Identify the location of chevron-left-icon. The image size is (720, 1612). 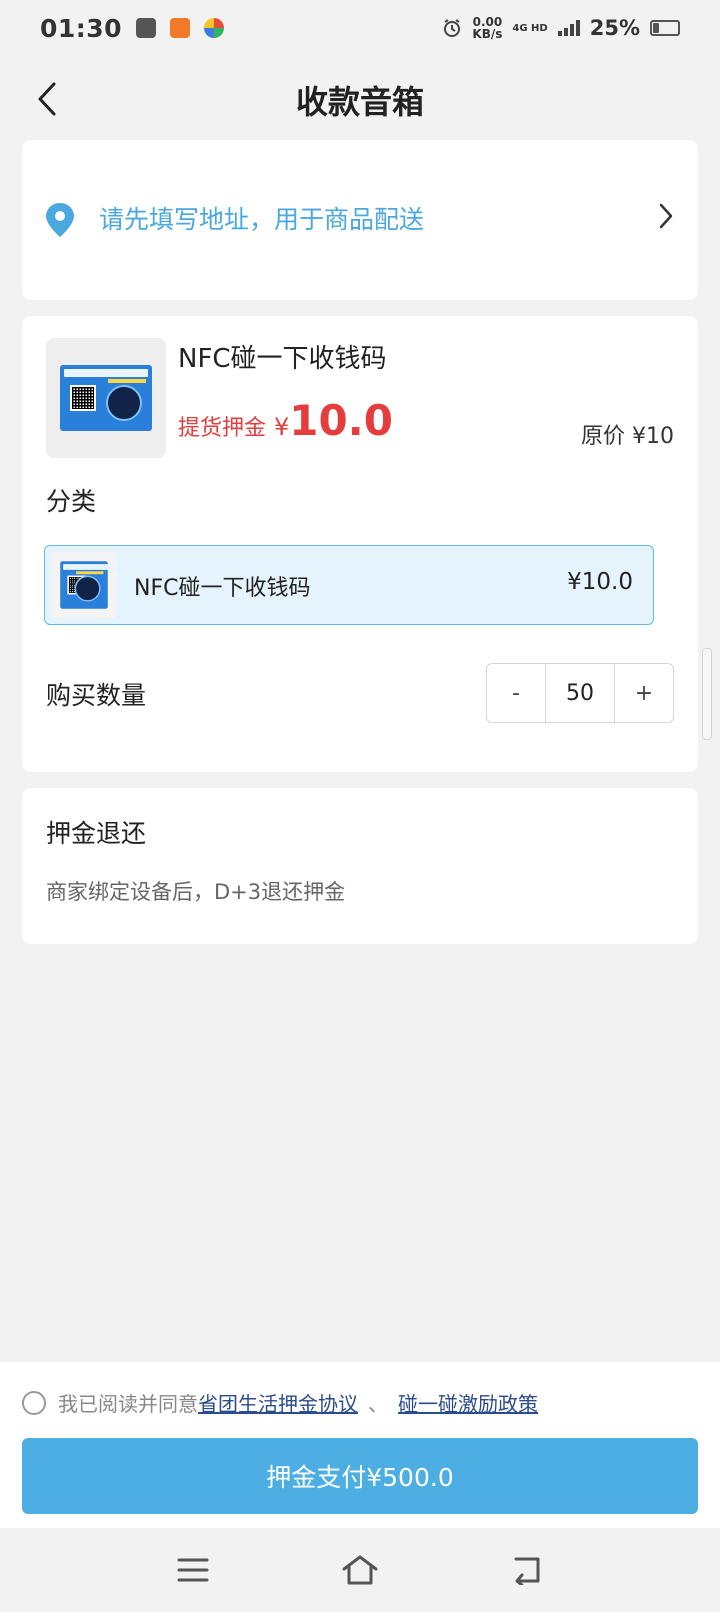
(47, 99).